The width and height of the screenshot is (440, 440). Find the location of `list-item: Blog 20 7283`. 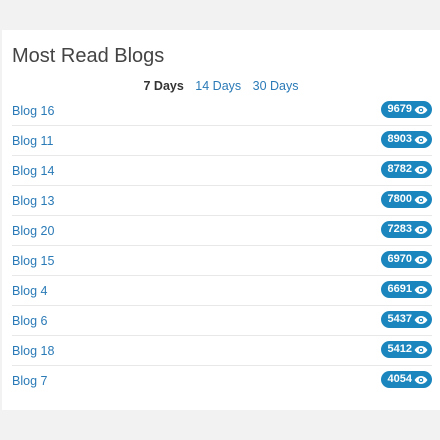

list-item: Blog 20 7283 is located at coordinates (222, 231).